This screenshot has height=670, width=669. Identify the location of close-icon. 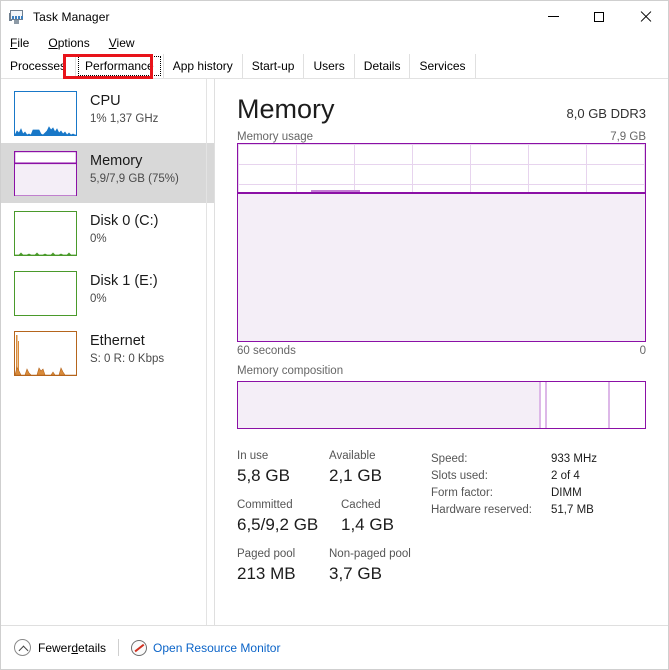
(645, 16).